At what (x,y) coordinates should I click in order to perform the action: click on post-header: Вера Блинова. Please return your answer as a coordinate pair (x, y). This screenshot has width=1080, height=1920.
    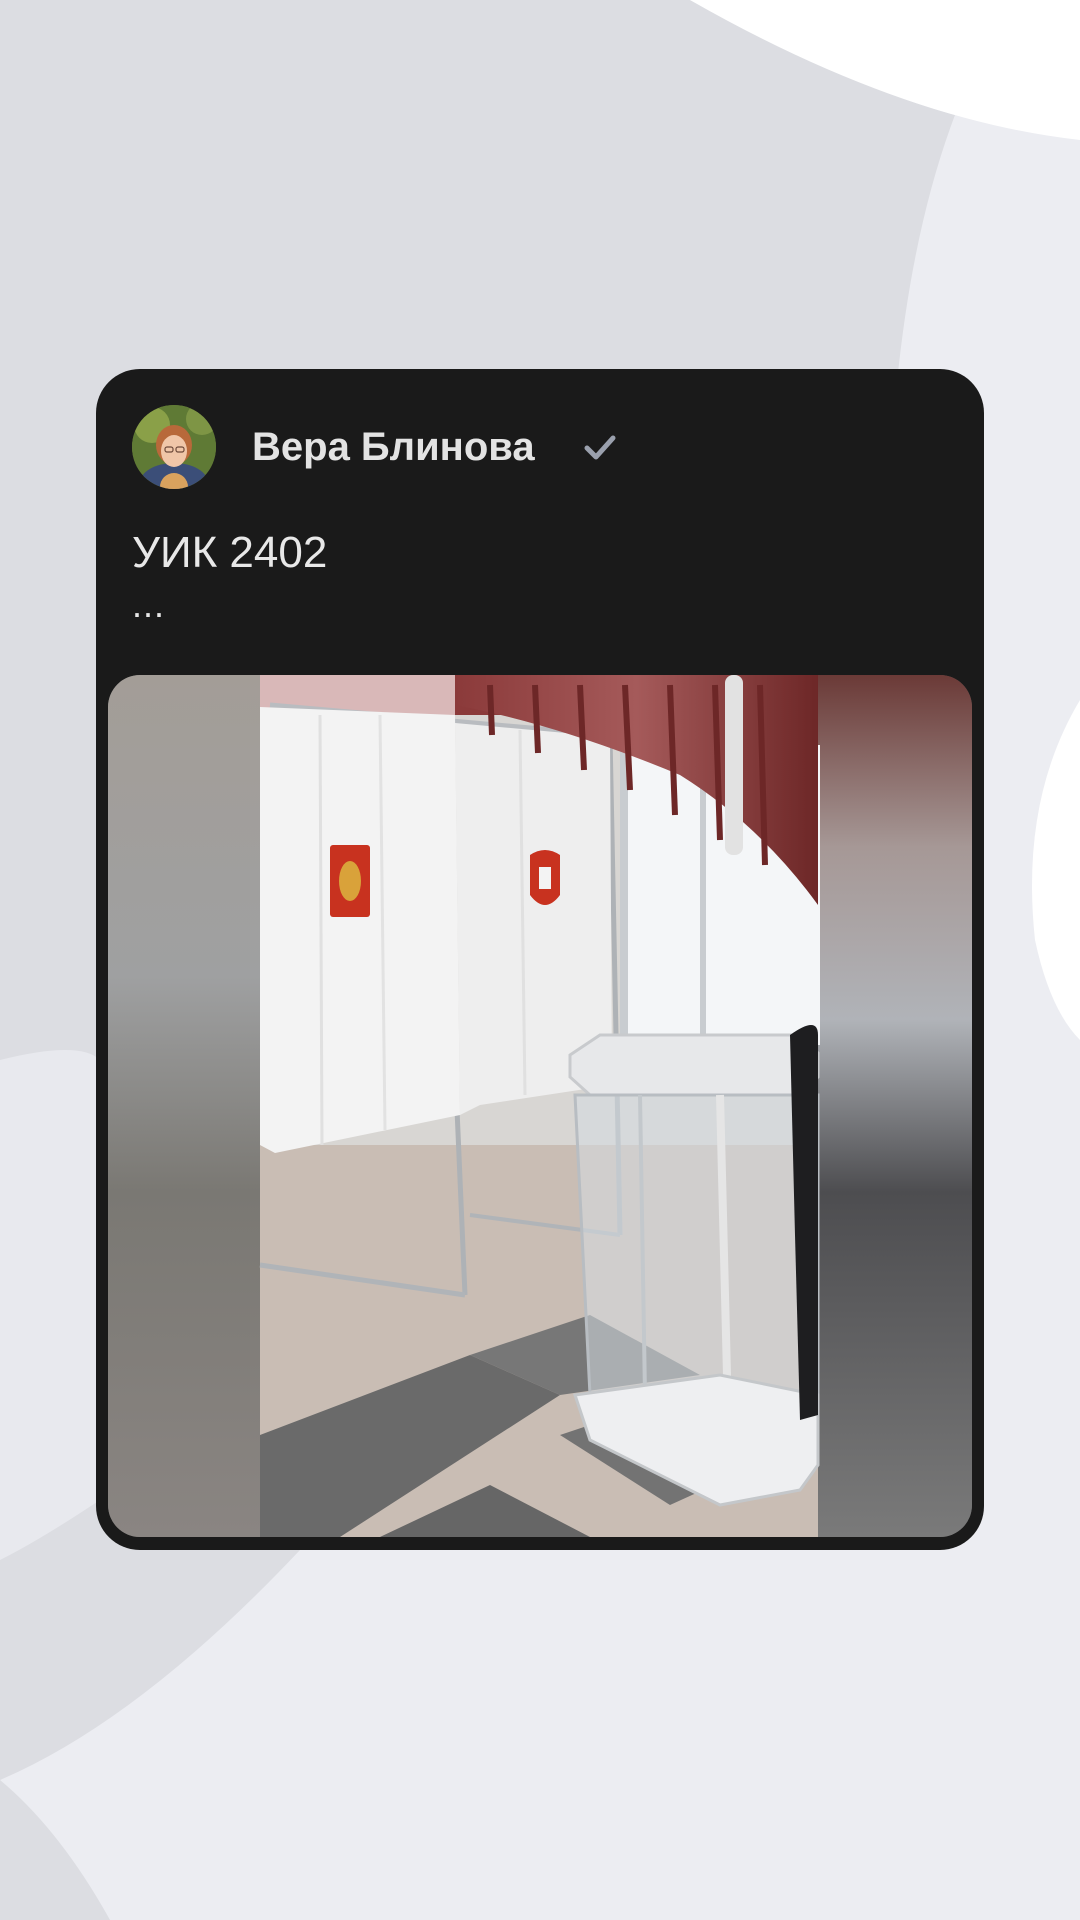
    Looking at the image, I should click on (540, 447).